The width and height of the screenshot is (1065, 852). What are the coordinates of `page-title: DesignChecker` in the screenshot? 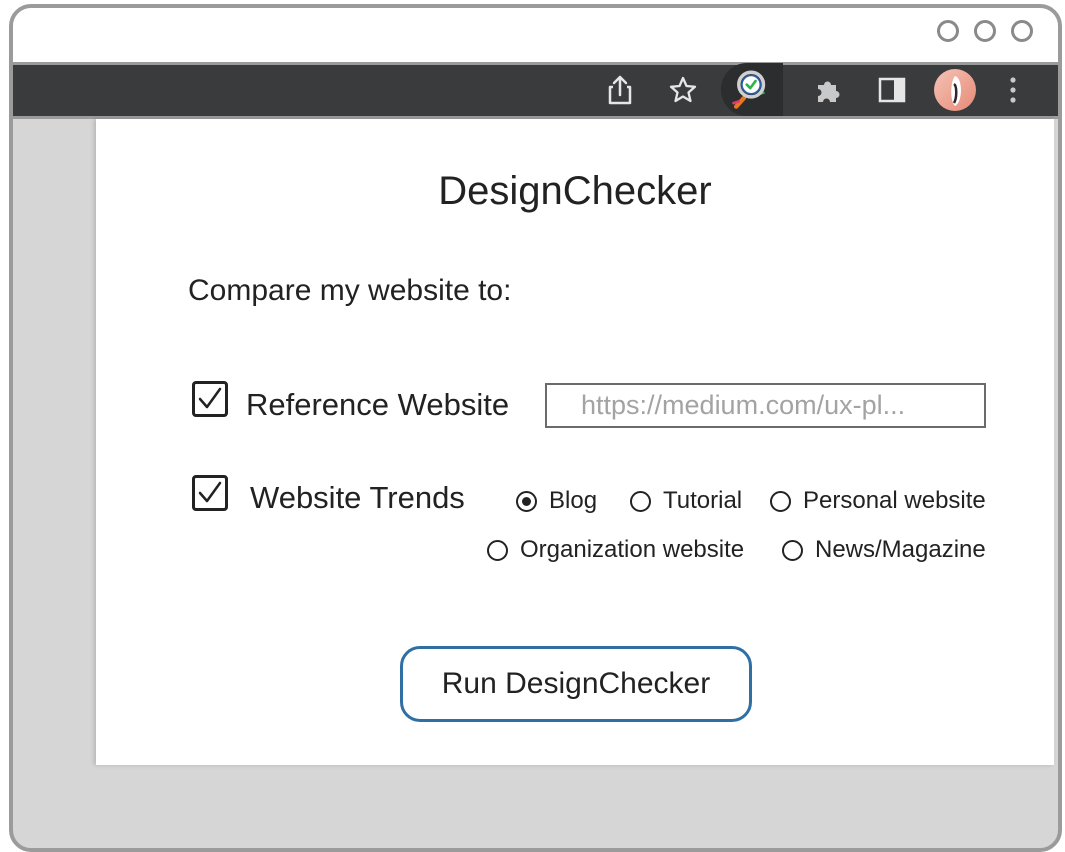 It's located at (575, 191).